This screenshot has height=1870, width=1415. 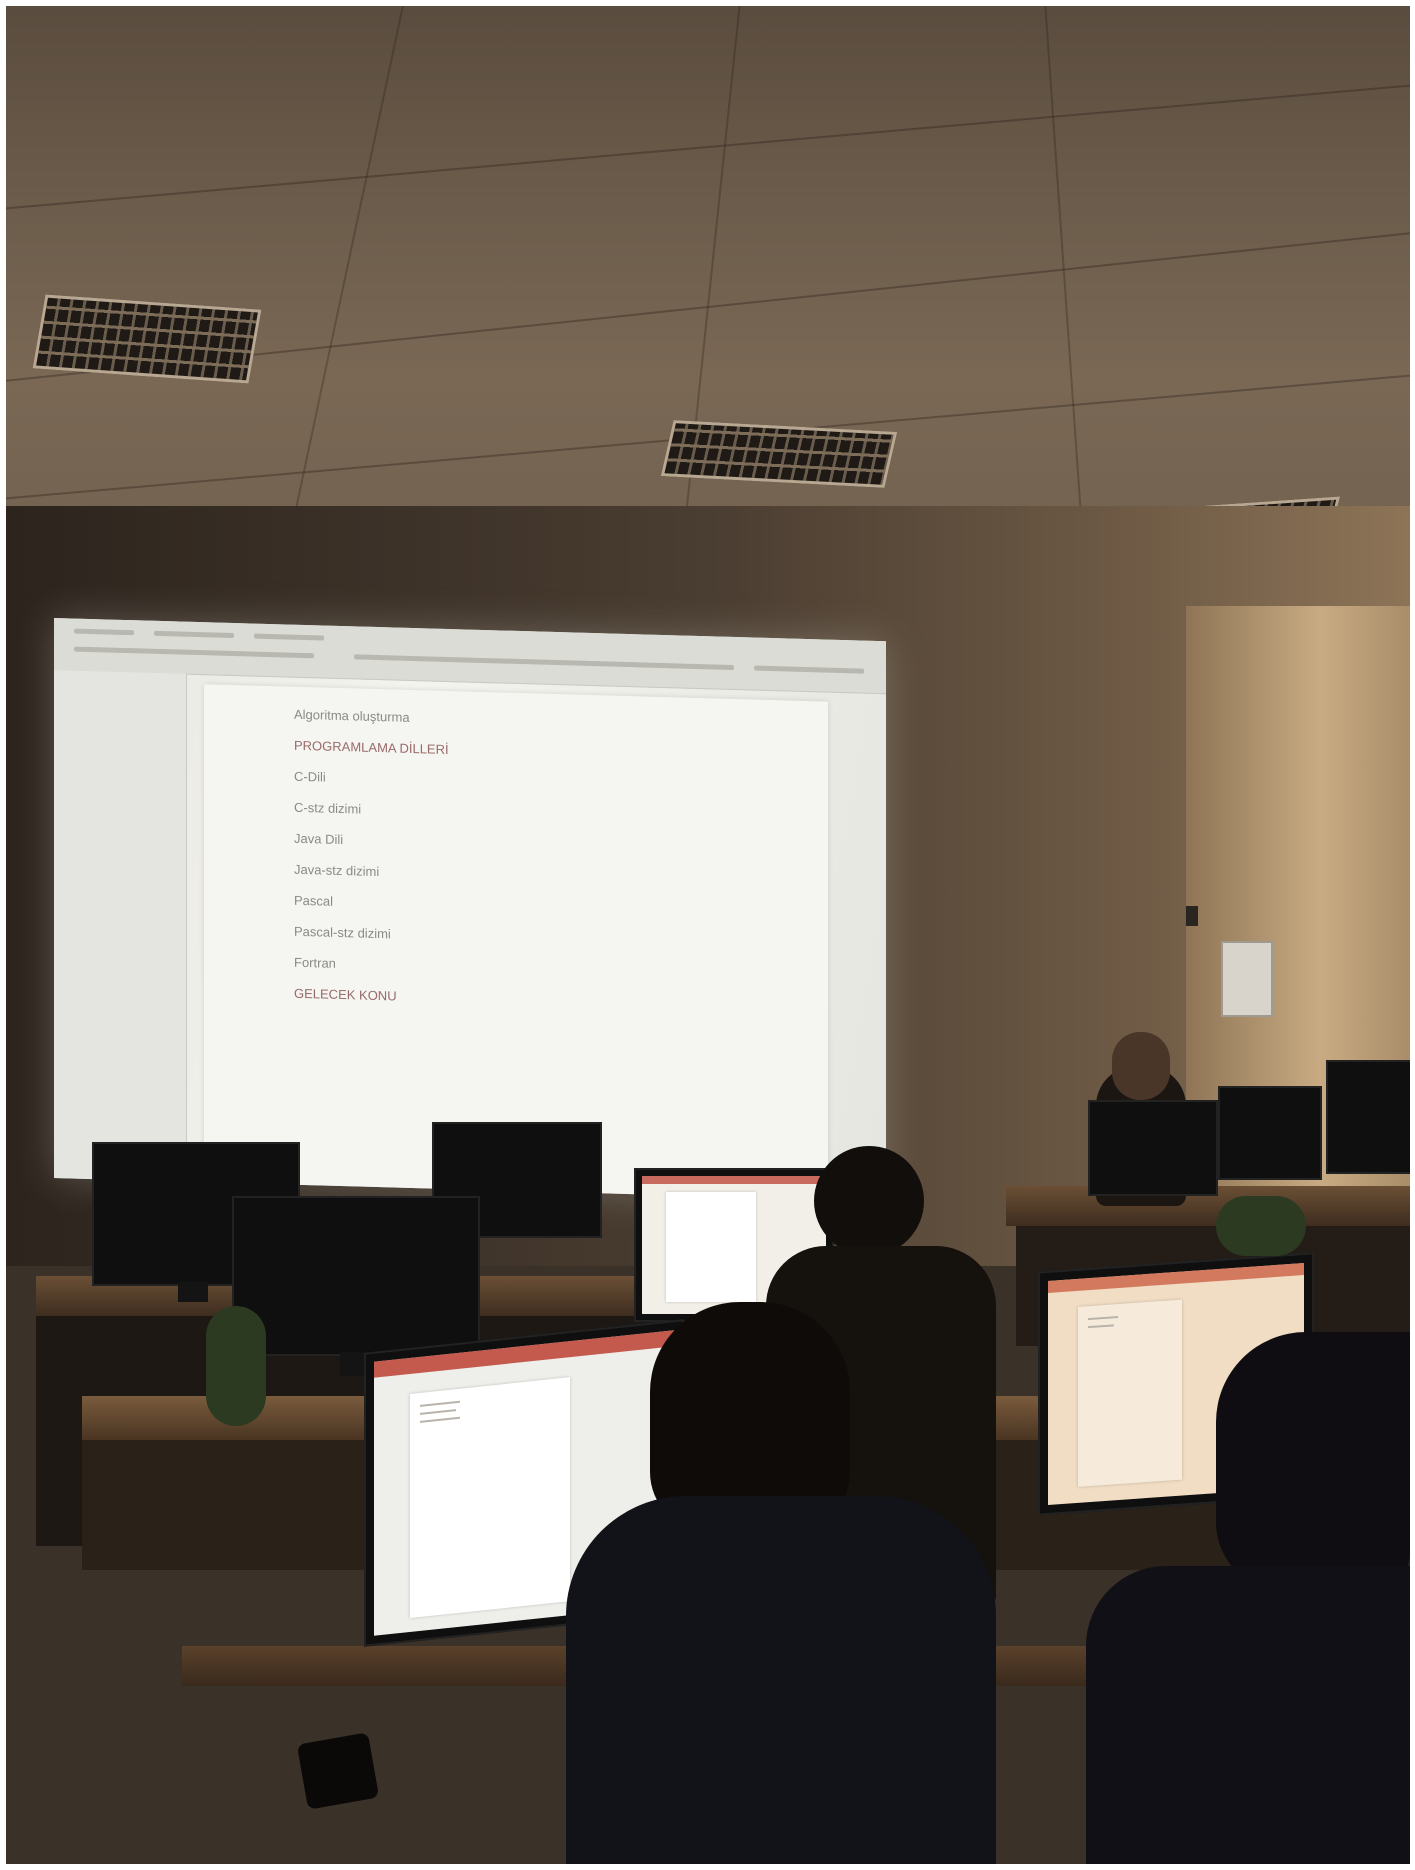 I want to click on projected-line: Pascal-stz dizimi, so click(x=342, y=932).